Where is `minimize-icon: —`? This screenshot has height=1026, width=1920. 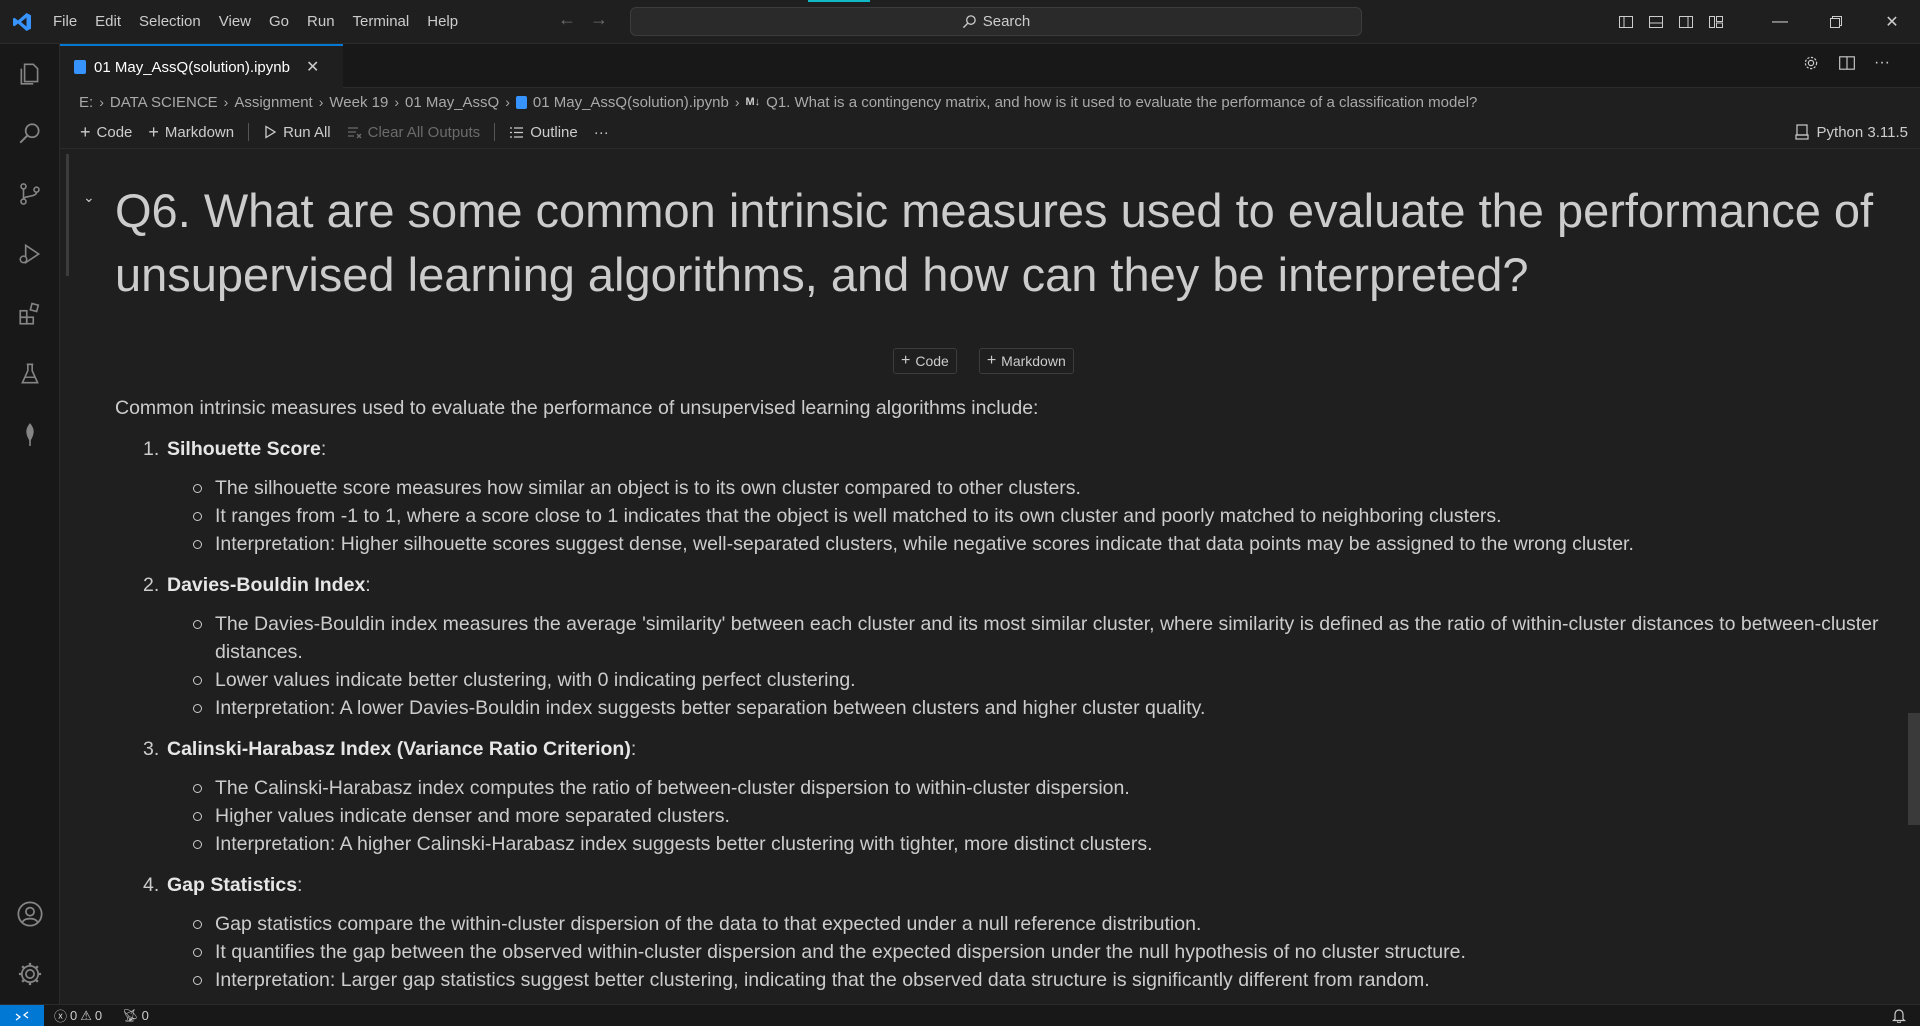 minimize-icon: — is located at coordinates (1780, 22).